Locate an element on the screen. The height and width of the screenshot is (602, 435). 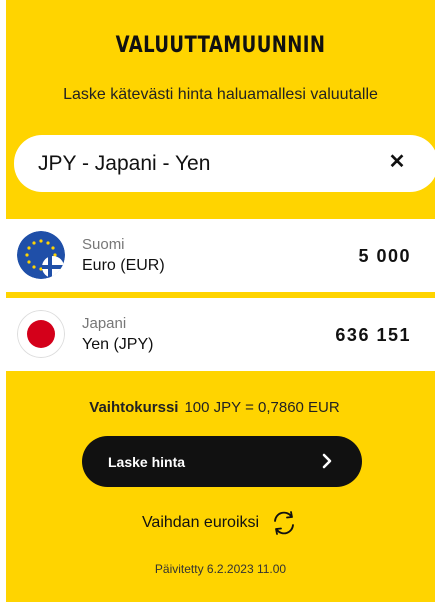
row-currency: Euro (EUR) is located at coordinates (123, 265).